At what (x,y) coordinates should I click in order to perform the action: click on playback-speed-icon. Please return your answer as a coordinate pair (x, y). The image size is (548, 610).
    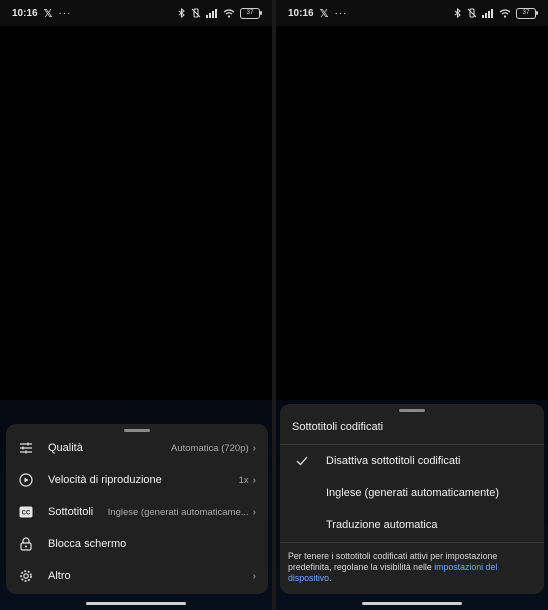
    Looking at the image, I should click on (26, 480).